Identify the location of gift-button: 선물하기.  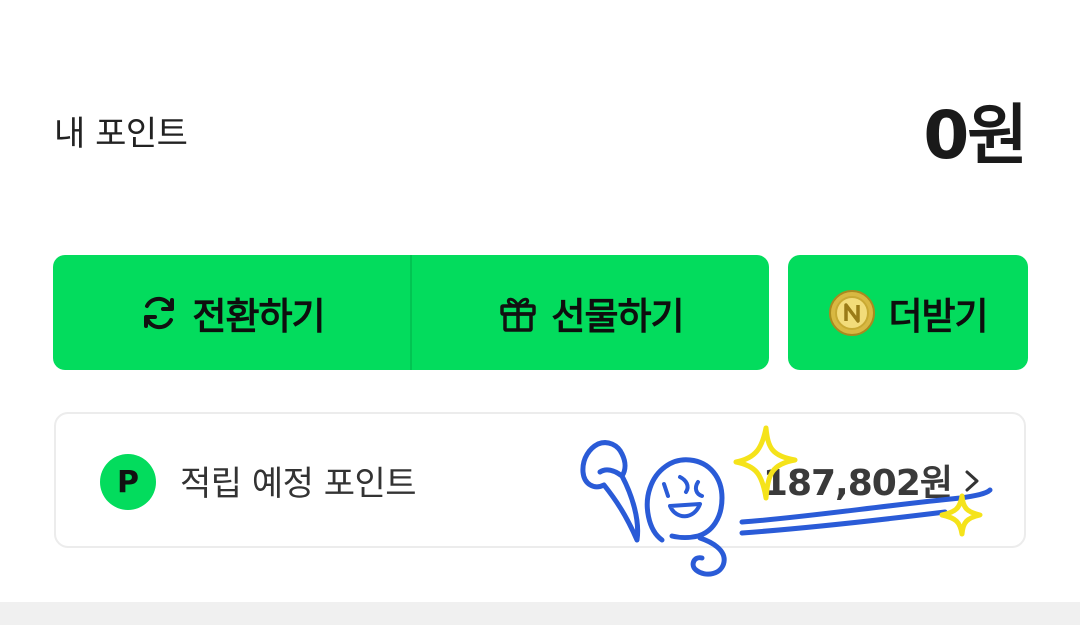
(590, 312).